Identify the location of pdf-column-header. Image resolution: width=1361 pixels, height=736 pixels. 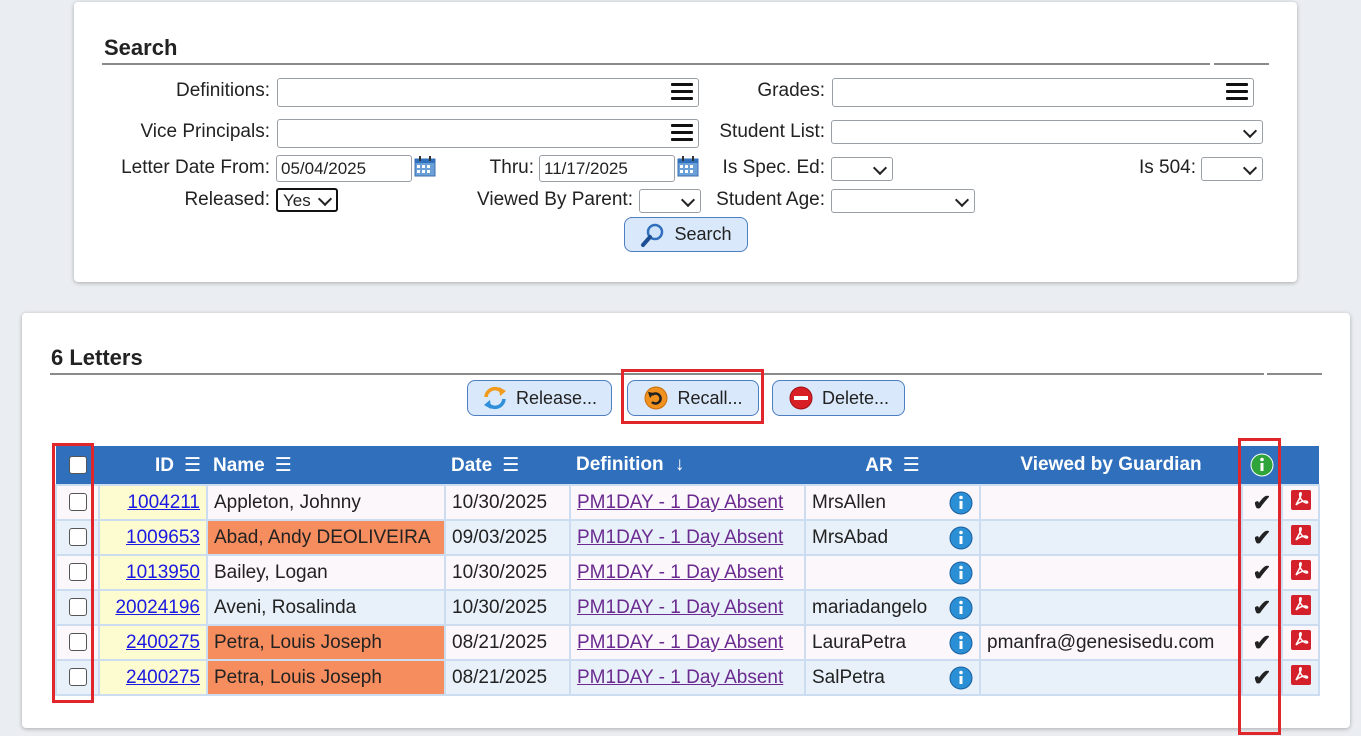
(1300, 465).